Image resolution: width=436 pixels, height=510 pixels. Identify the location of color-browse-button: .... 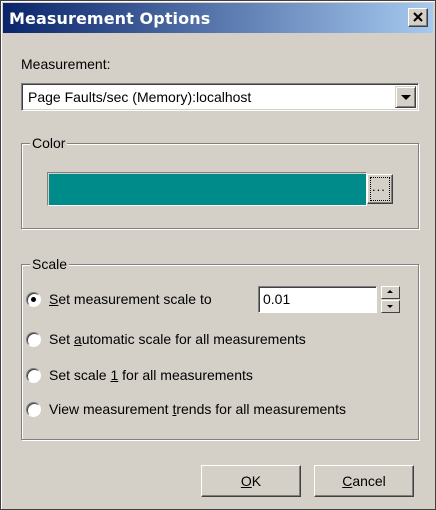
(380, 189).